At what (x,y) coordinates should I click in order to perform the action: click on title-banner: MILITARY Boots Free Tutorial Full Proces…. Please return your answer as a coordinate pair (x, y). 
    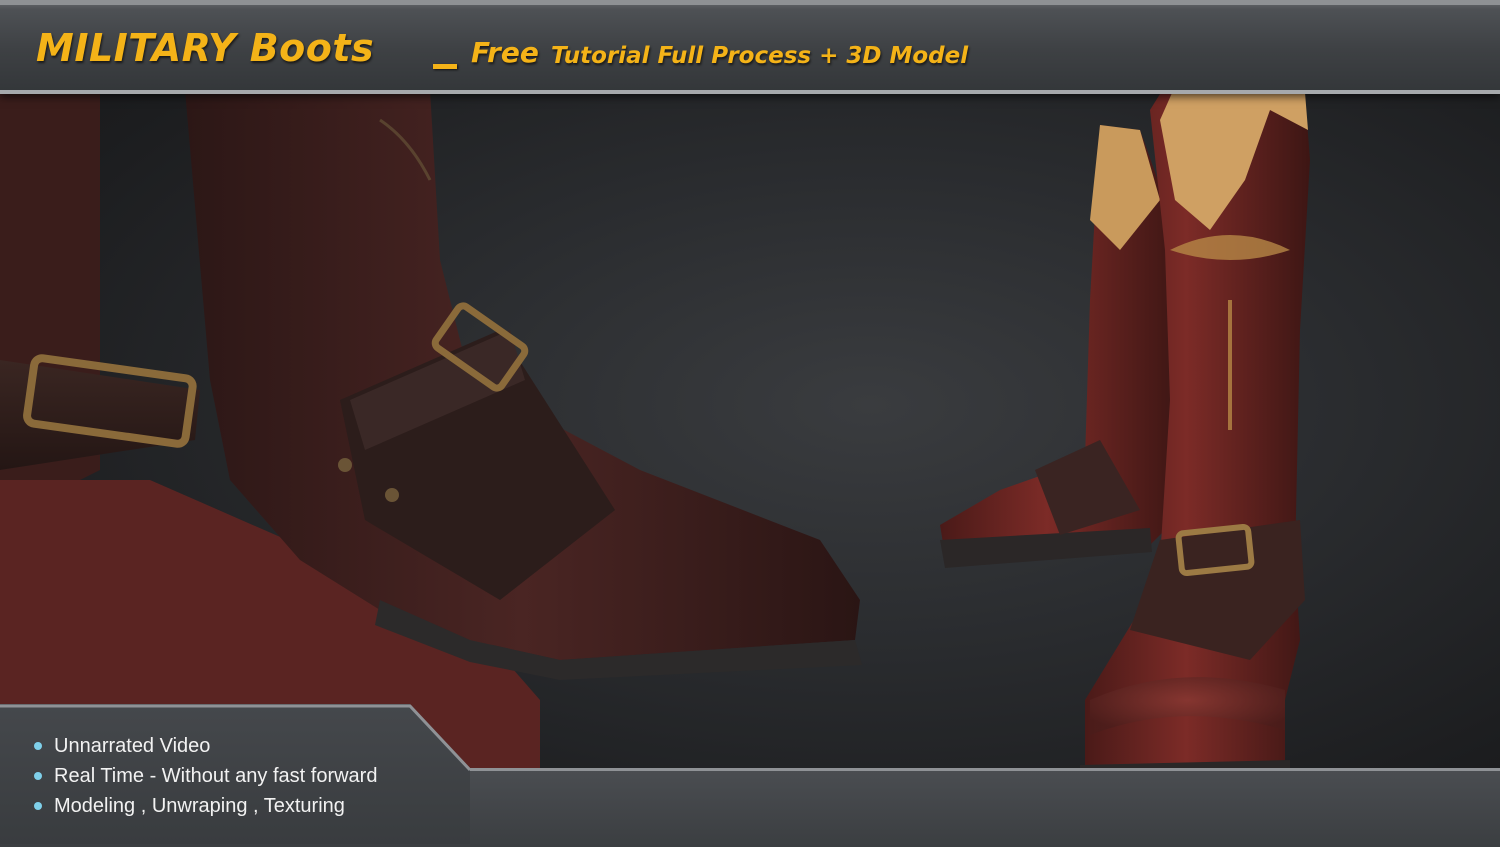
    Looking at the image, I should click on (750, 47).